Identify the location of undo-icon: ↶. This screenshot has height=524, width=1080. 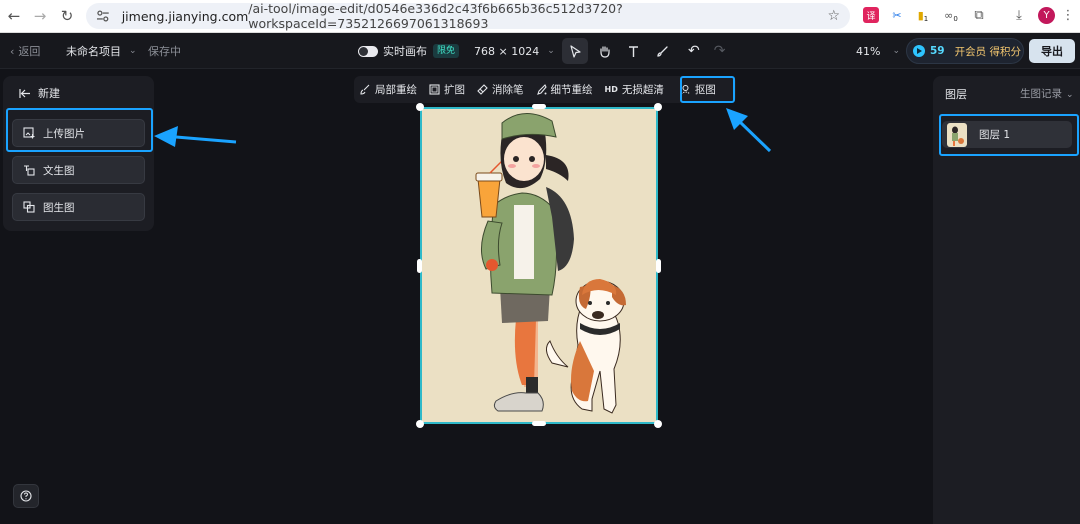
(694, 51).